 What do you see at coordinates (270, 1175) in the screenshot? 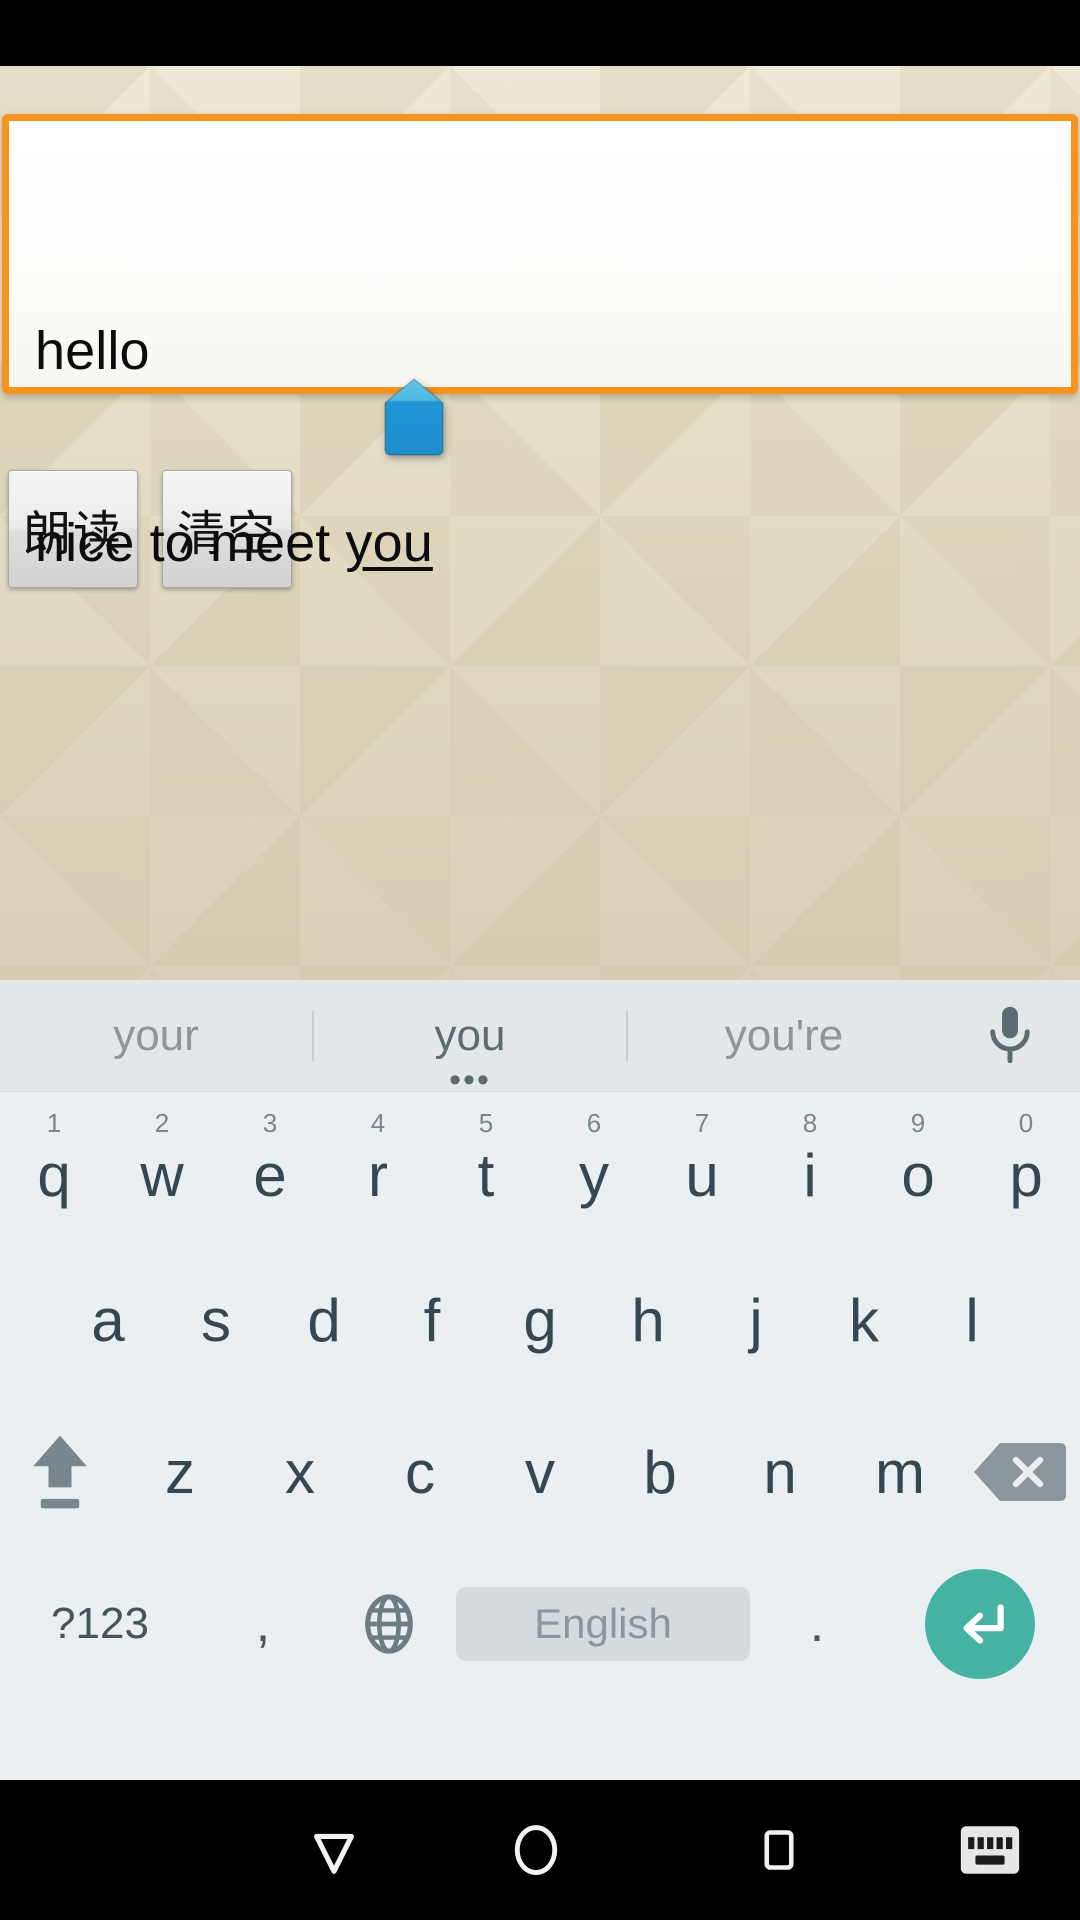
I see `key-e-label: e` at bounding box center [270, 1175].